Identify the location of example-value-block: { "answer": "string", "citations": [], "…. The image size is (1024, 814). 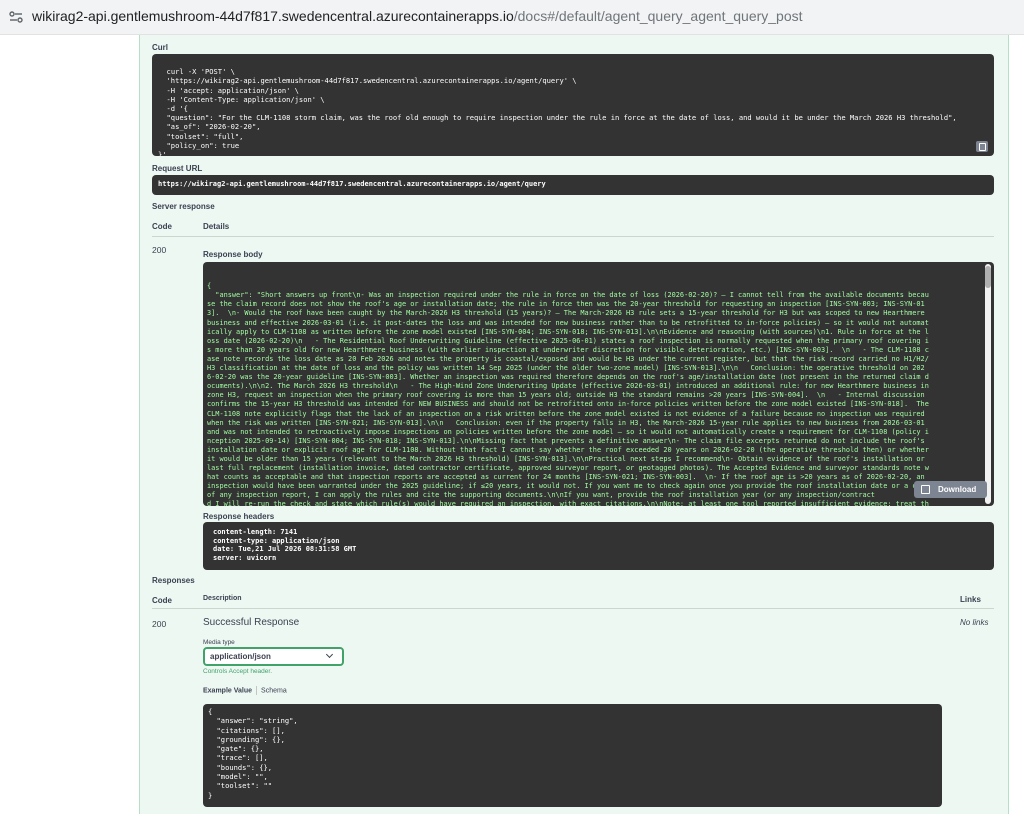
(572, 755).